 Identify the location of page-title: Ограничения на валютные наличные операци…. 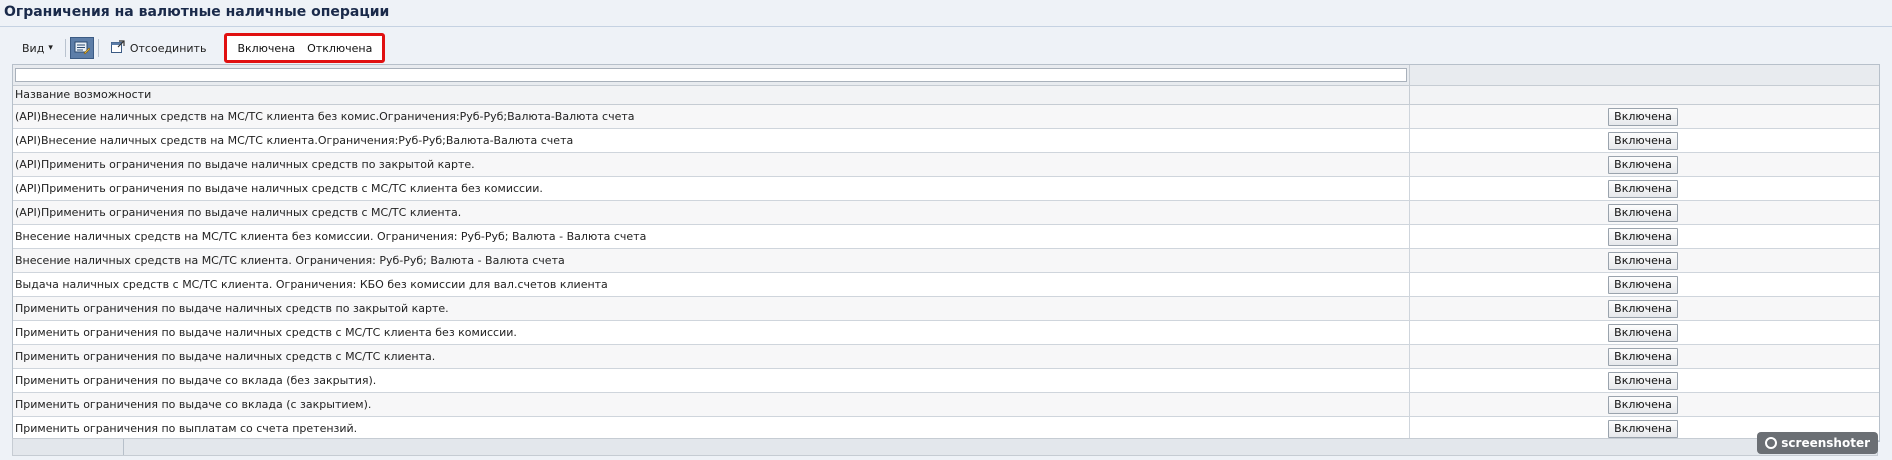
(197, 12).